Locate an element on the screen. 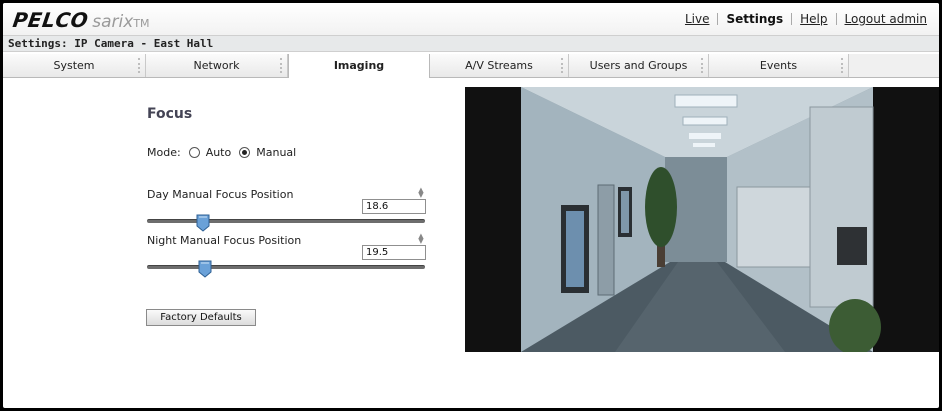 The image size is (942, 411). pelco-sarix-logo: PELCO sarix TM is located at coordinates (80, 20).